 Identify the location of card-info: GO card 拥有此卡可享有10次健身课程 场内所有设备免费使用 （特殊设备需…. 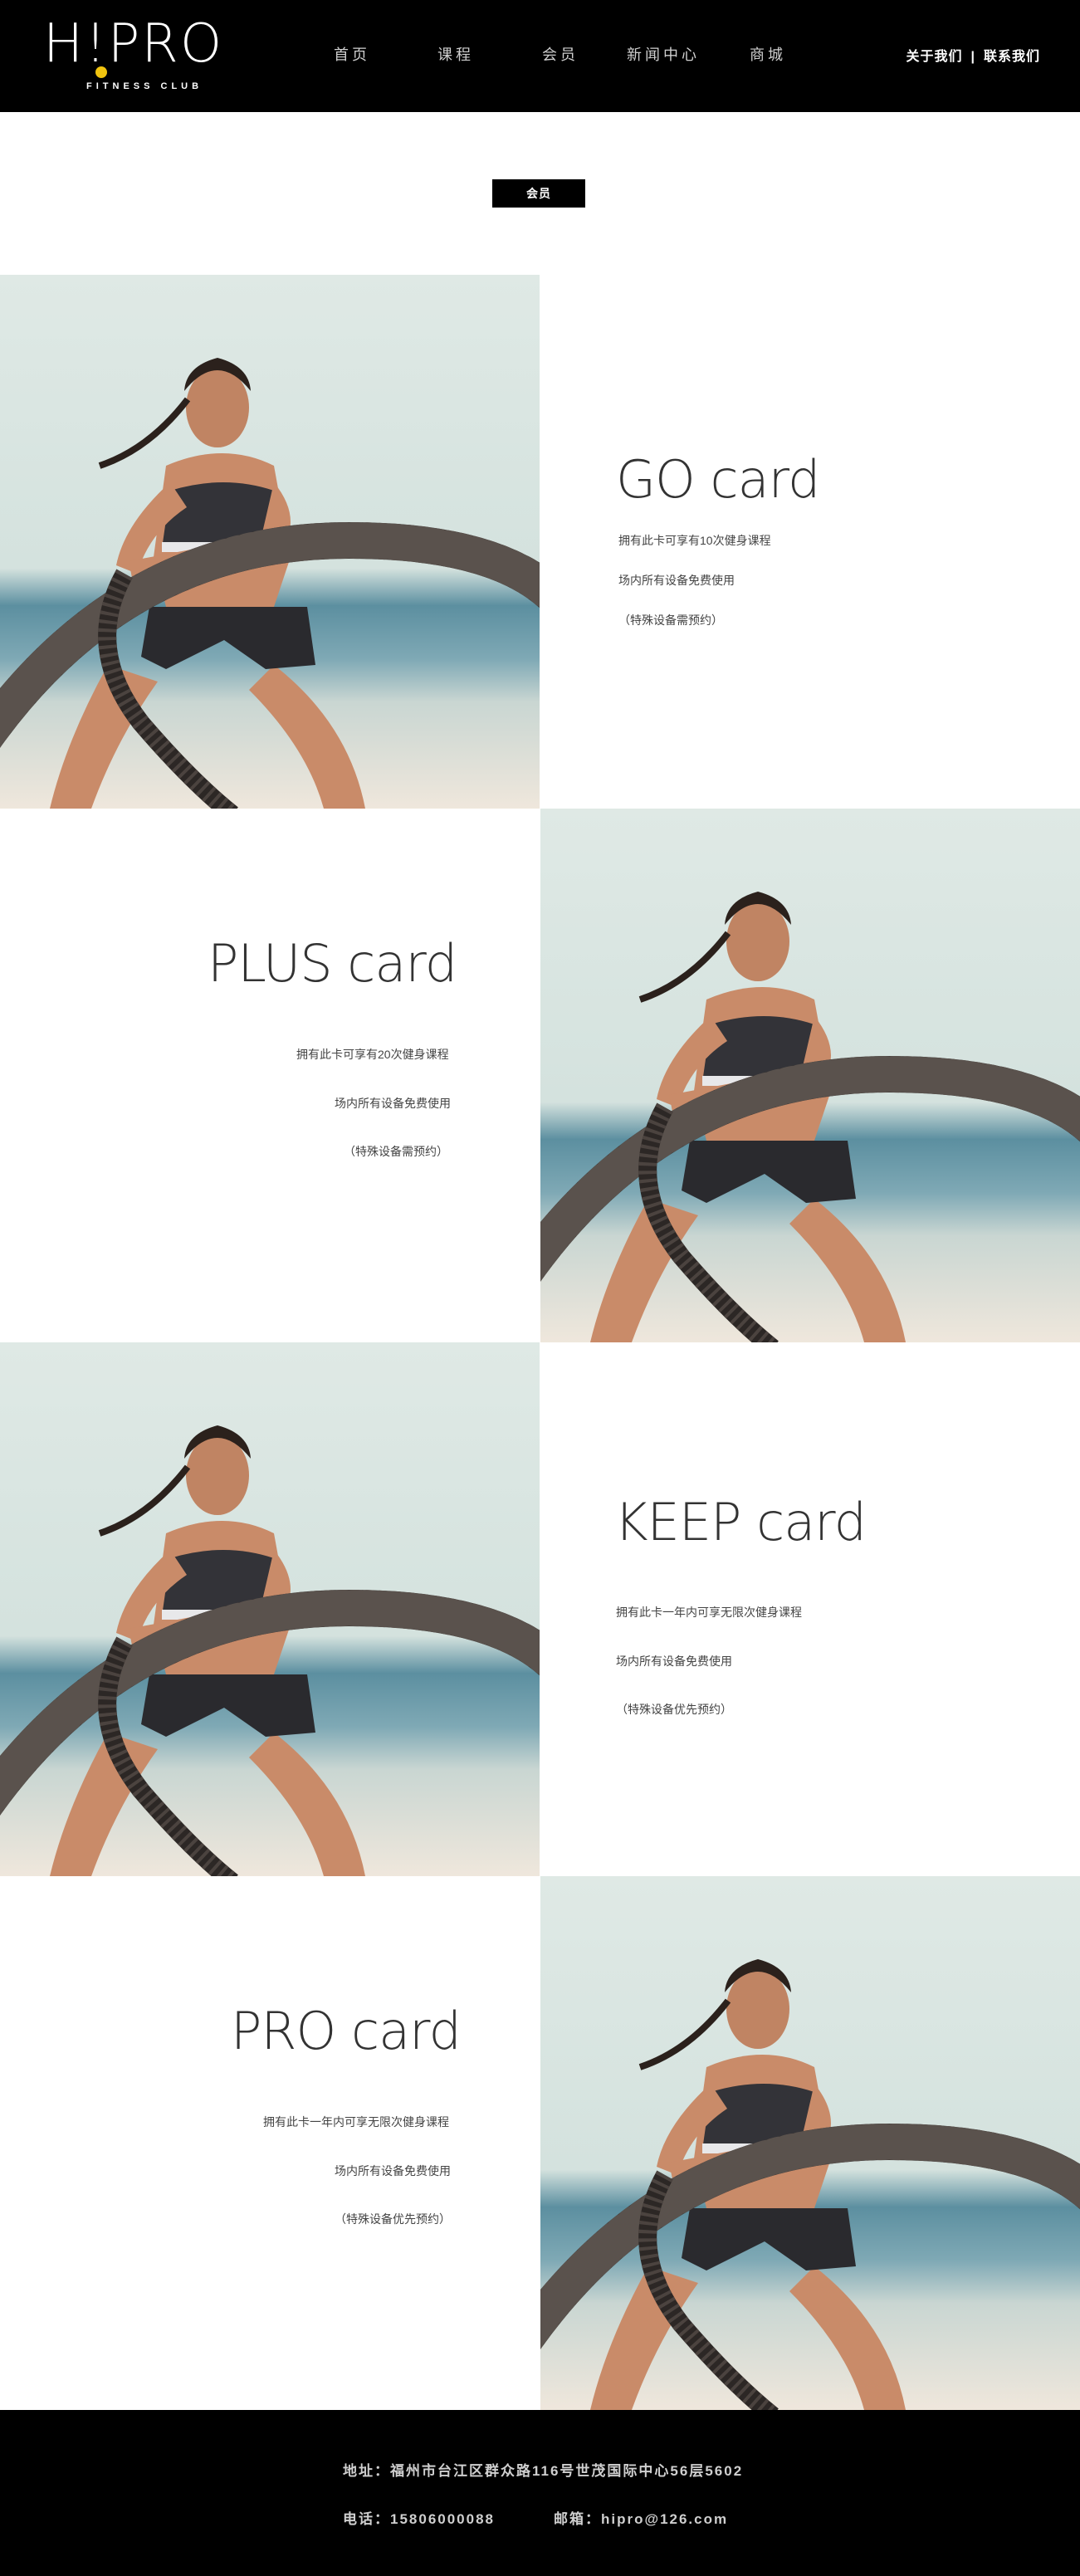
(810, 542).